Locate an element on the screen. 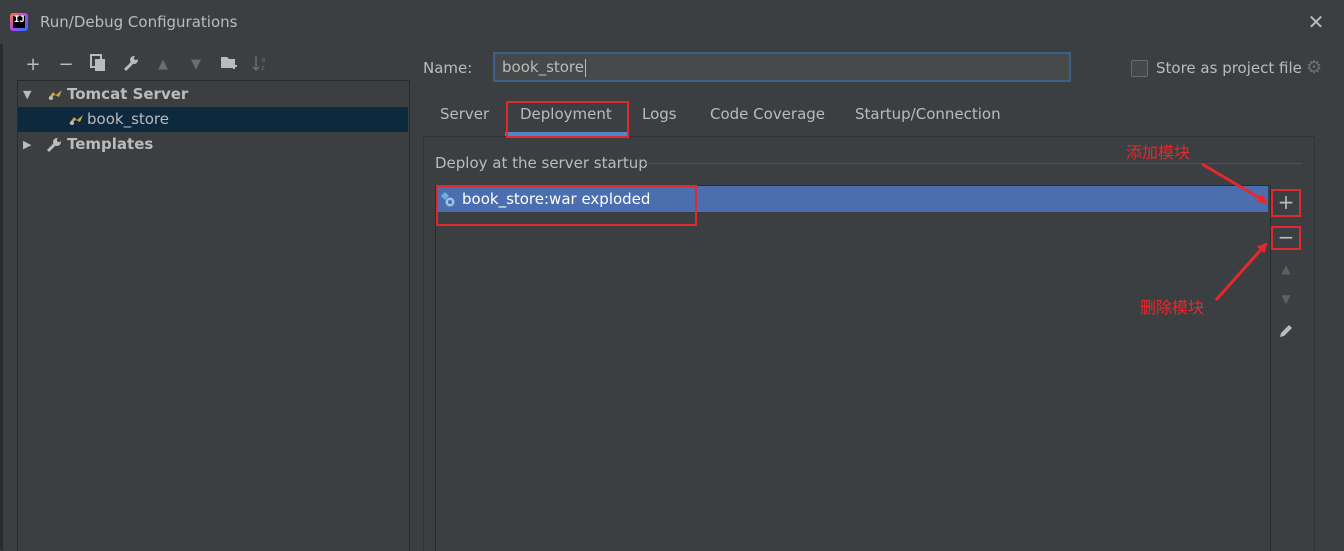 This screenshot has height=551, width=1344. tree-group-label: Templates is located at coordinates (110, 144).